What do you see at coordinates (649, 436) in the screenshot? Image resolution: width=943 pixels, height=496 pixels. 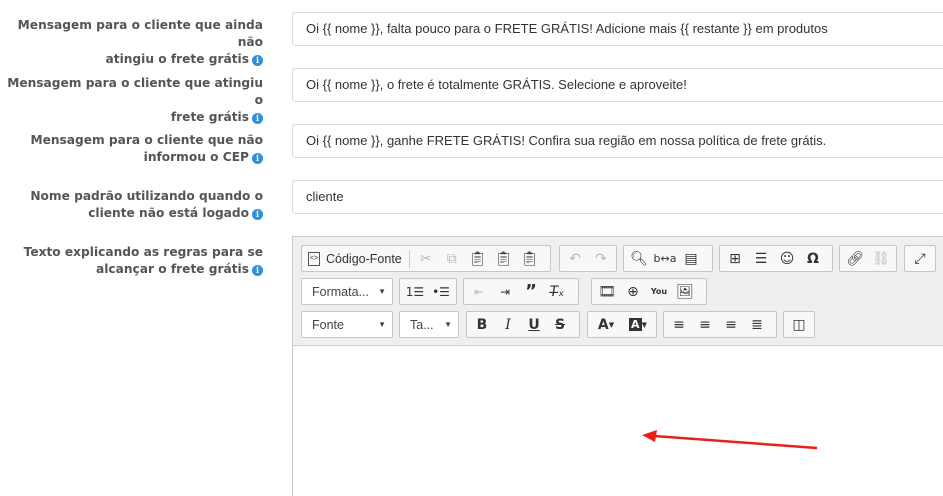 I see `annotation-arrow-head` at bounding box center [649, 436].